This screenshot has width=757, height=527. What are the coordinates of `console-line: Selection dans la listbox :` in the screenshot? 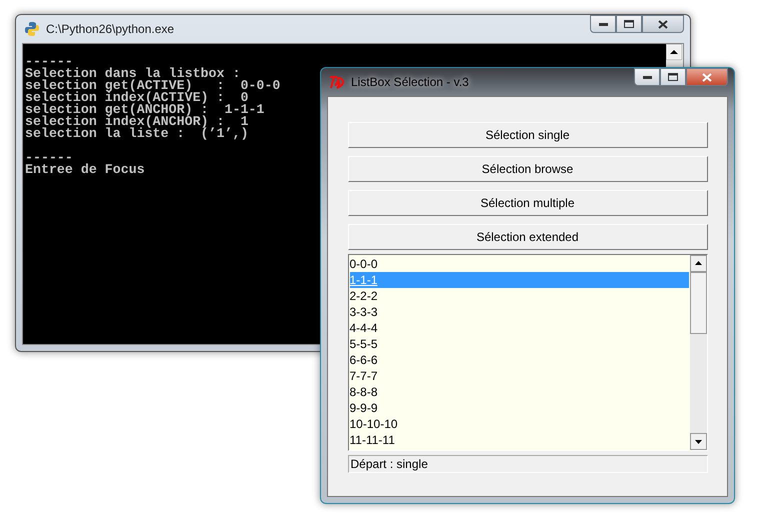 It's located at (132, 74).